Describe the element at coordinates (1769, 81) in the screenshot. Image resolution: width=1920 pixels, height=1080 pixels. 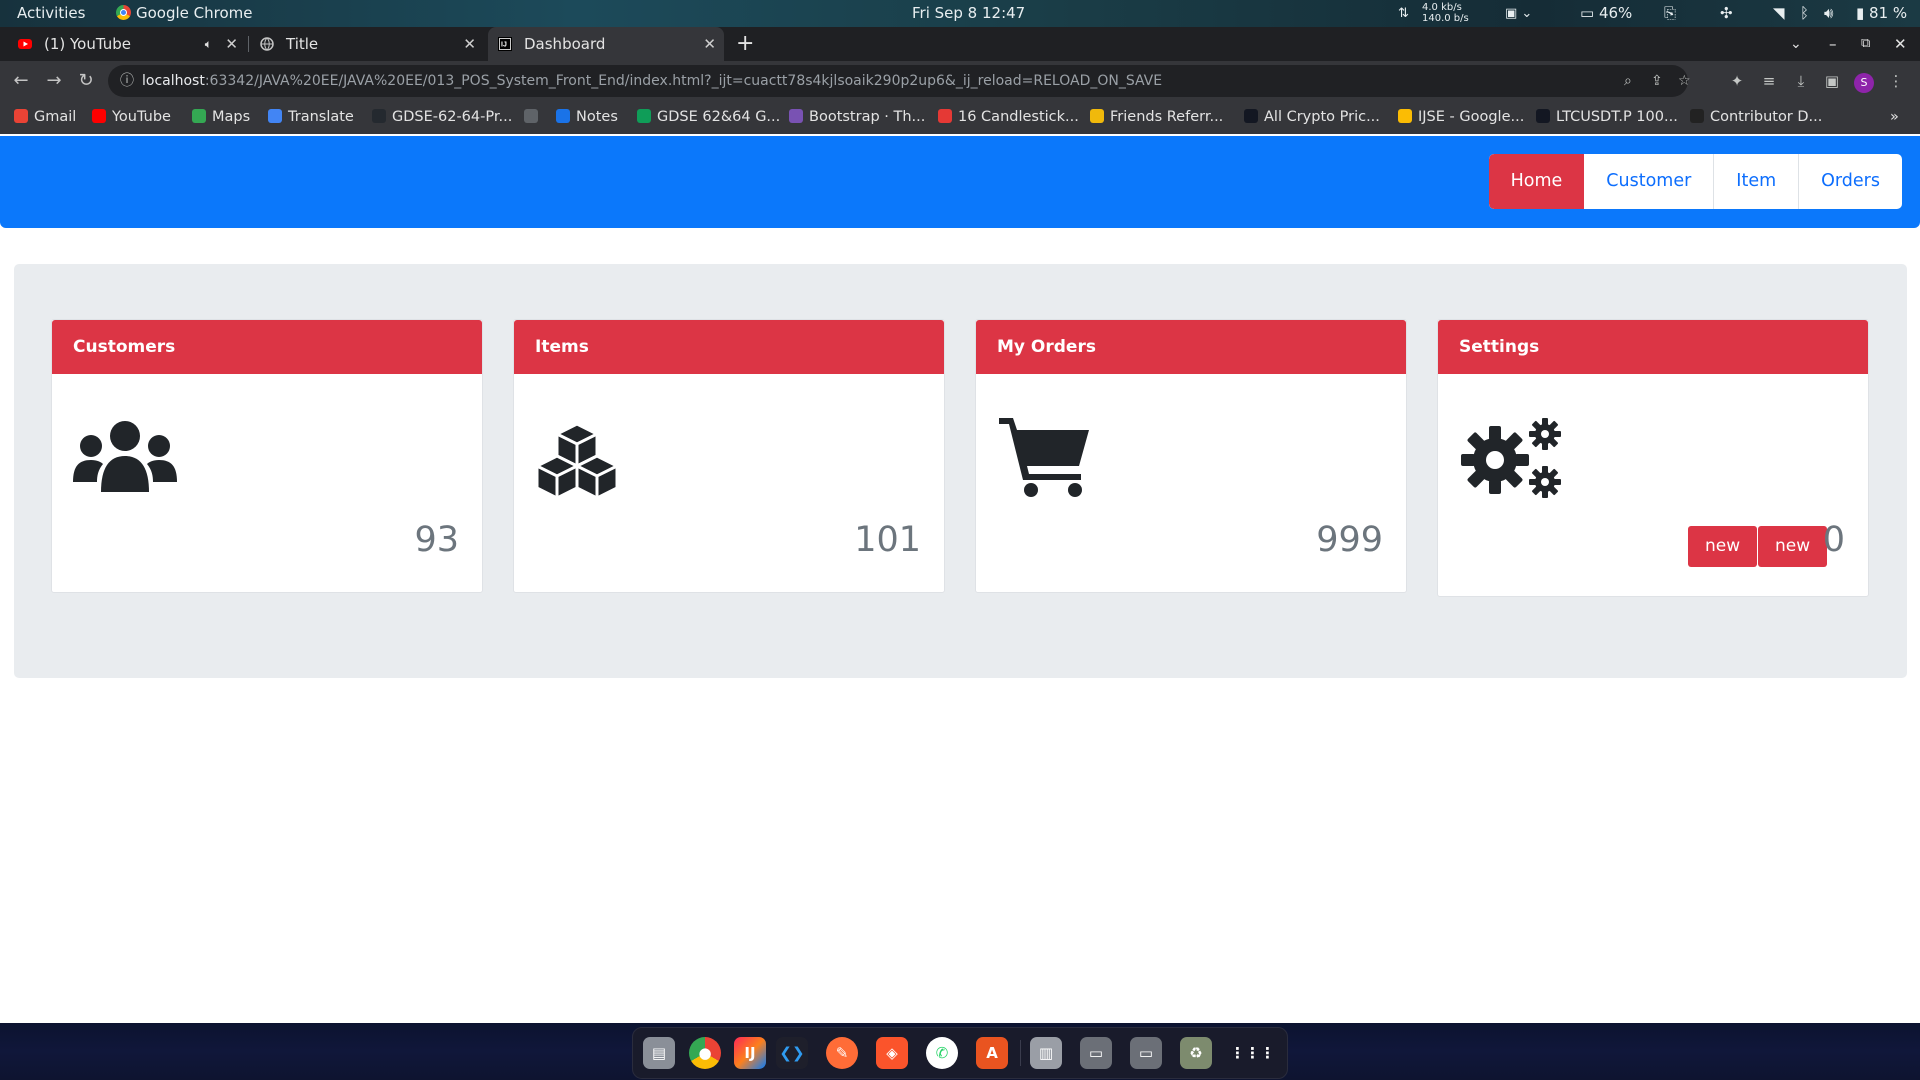
I see `reading-list-icon: ≡` at that location.